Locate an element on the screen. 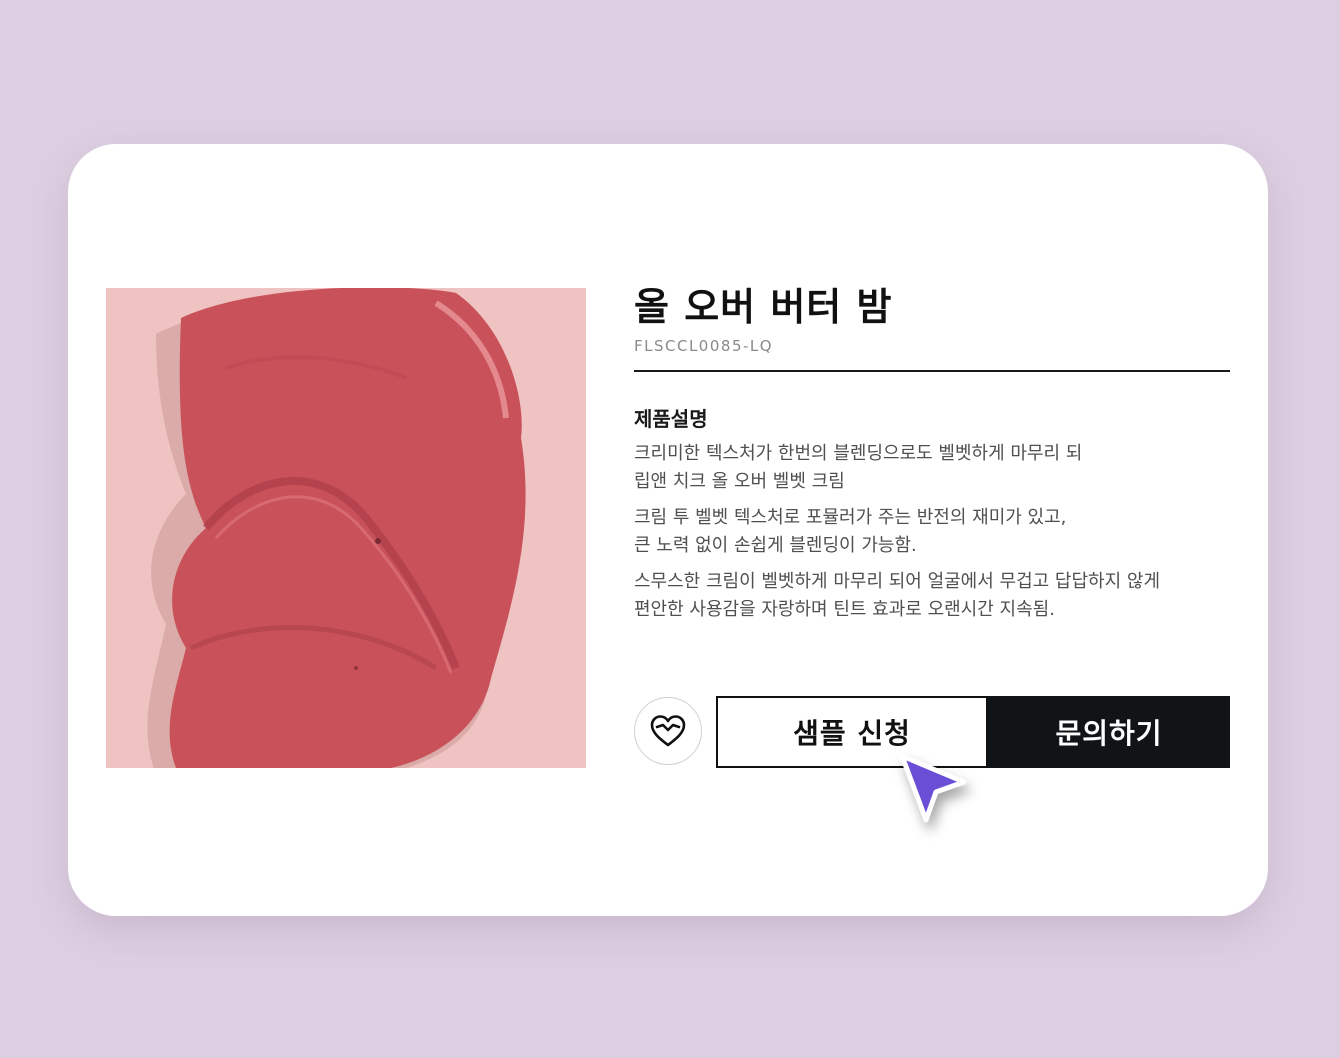 The height and width of the screenshot is (1058, 1340). heart-icon is located at coordinates (668, 731).